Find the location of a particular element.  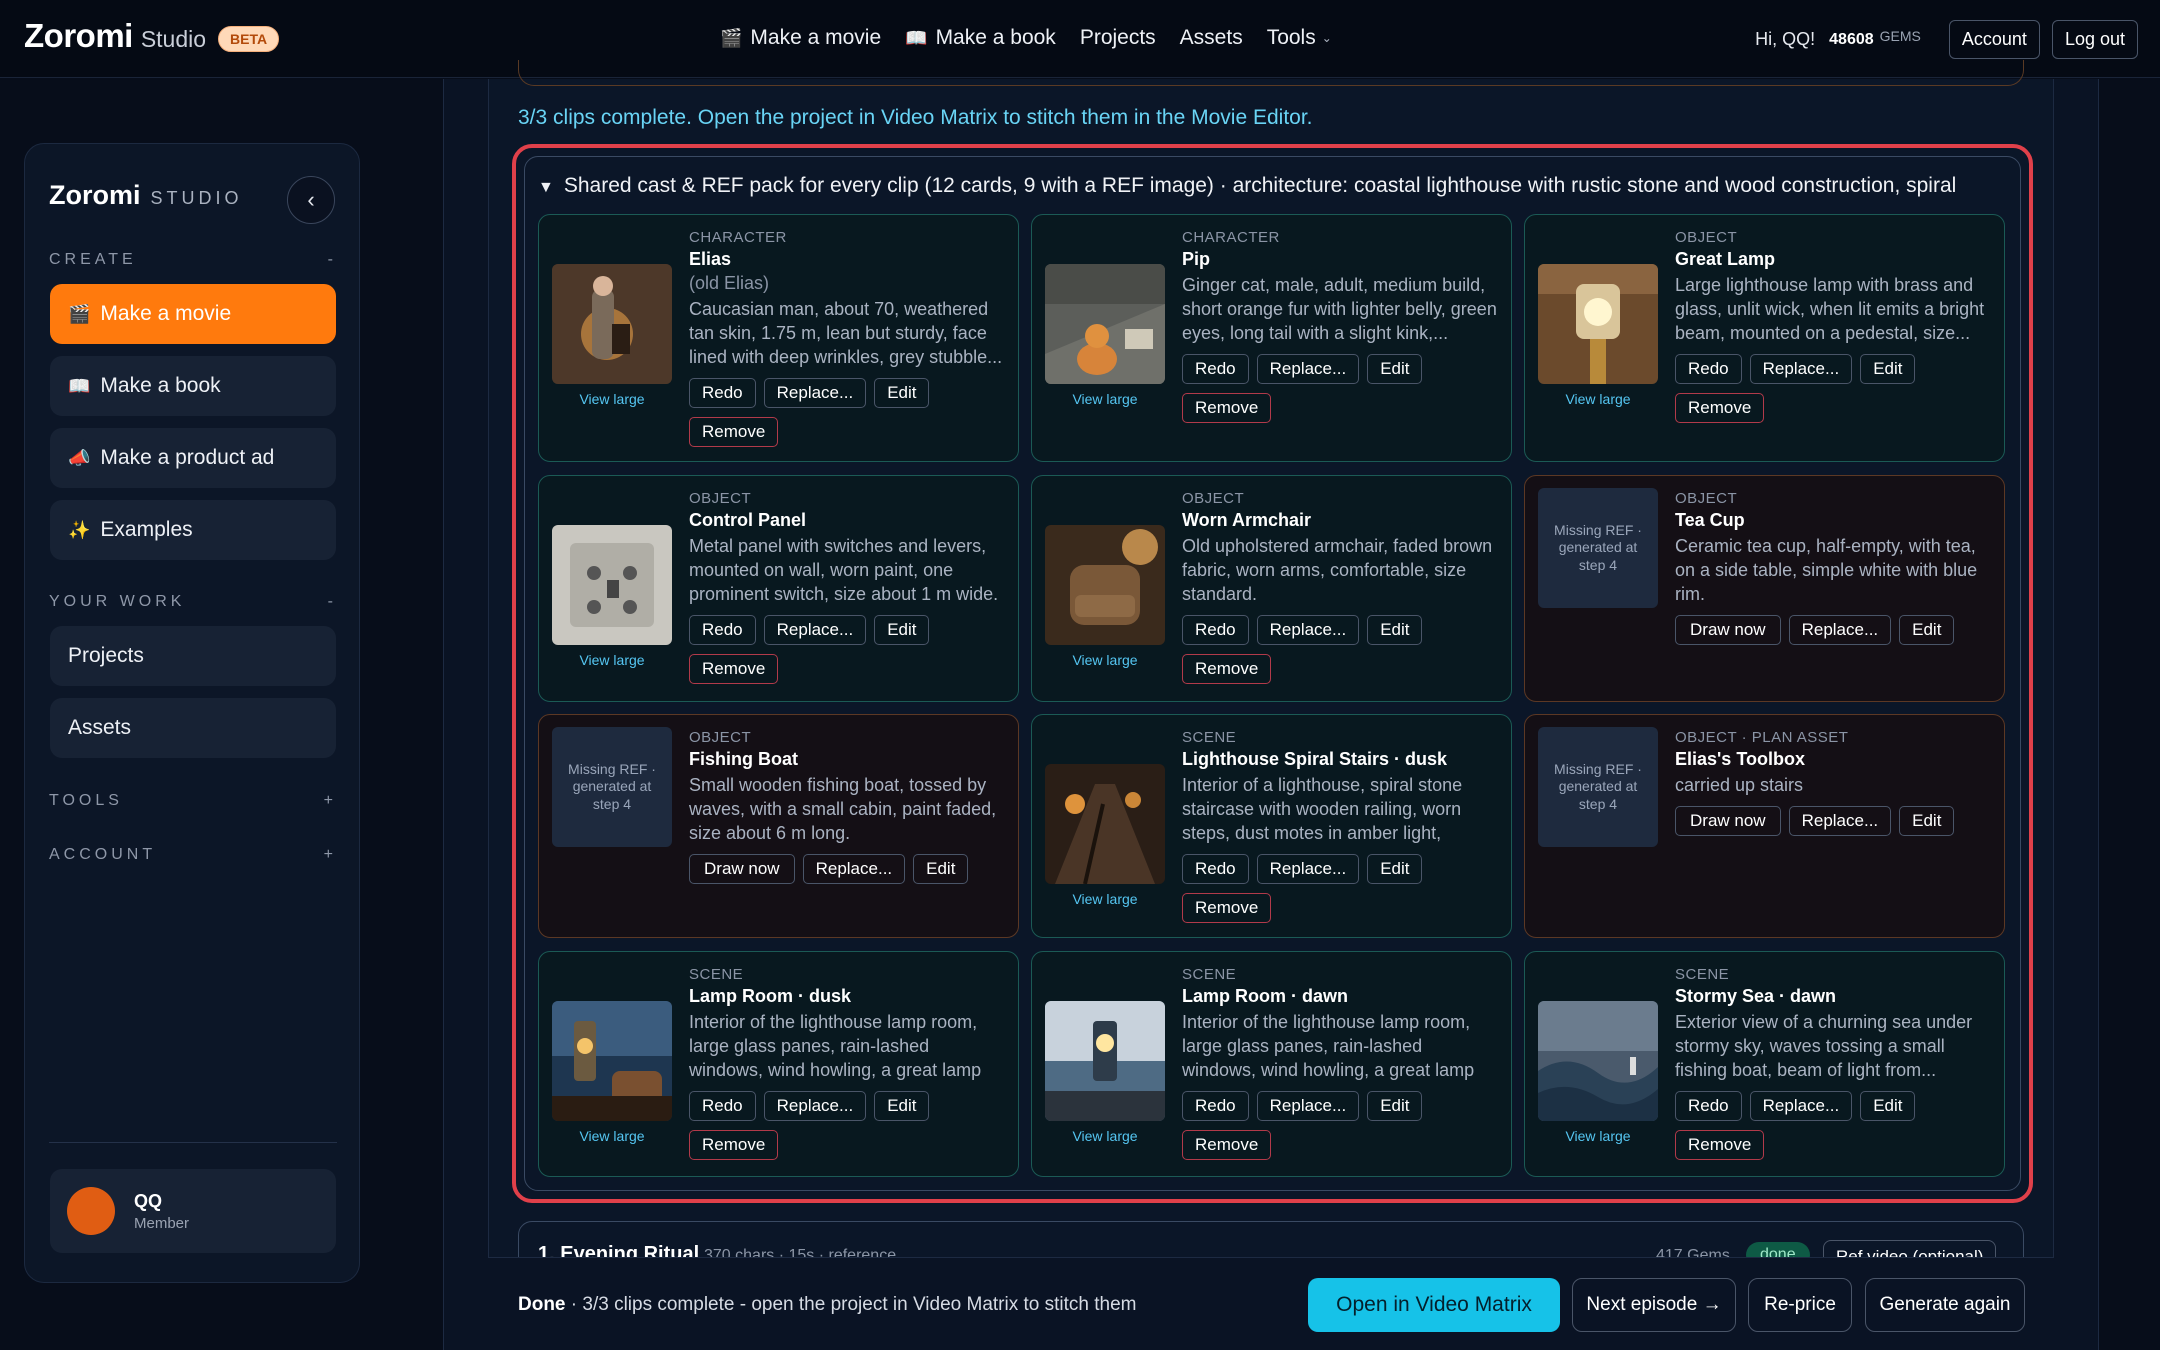

card-type: OBJECT is located at coordinates (1706, 237).